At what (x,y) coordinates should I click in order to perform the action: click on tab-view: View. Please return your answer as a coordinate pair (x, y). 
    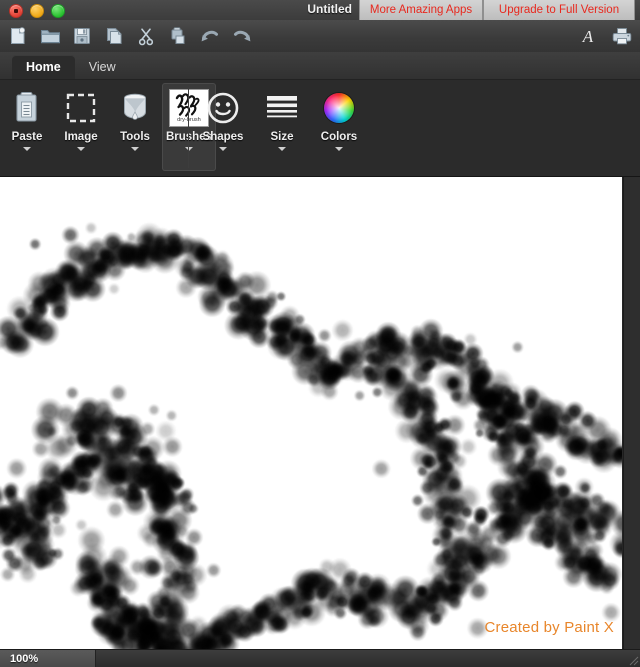
    Looking at the image, I should click on (102, 67).